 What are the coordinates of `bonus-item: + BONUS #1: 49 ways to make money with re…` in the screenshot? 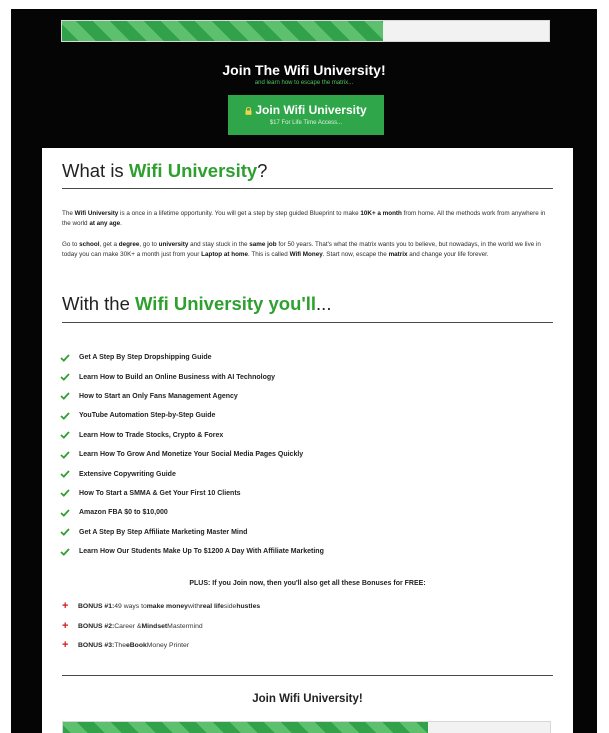 It's located at (161, 606).